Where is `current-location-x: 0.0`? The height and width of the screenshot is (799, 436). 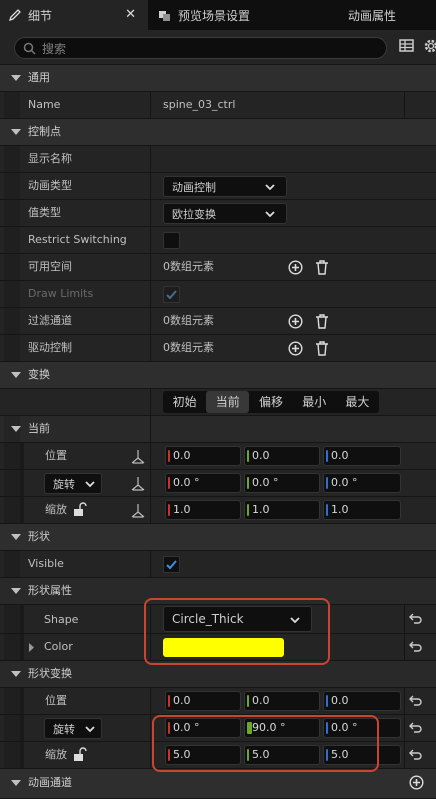 current-location-x: 0.0 is located at coordinates (203, 456).